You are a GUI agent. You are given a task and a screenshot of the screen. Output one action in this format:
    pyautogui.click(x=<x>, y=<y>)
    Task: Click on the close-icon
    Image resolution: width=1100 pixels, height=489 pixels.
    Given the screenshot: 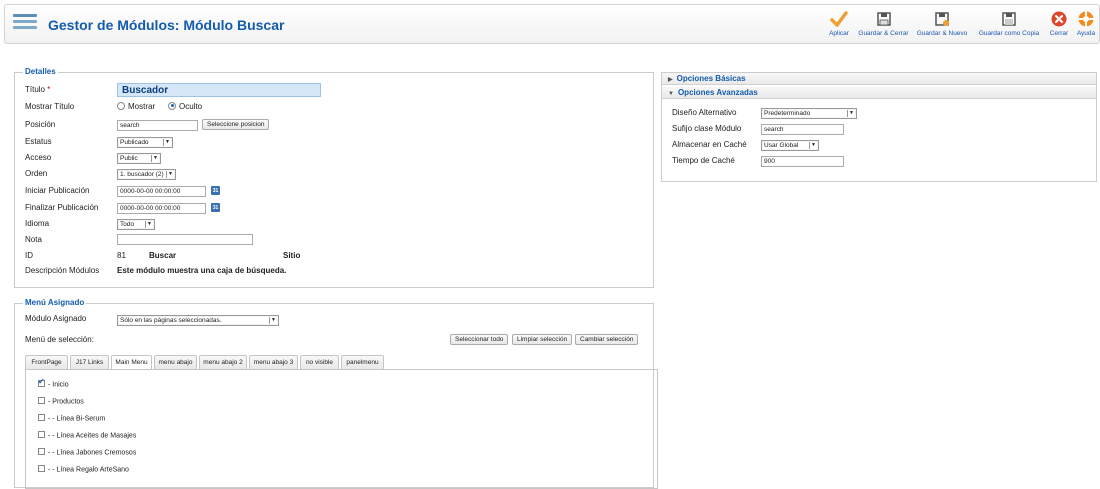 What is the action you would take?
    pyautogui.click(x=1059, y=19)
    